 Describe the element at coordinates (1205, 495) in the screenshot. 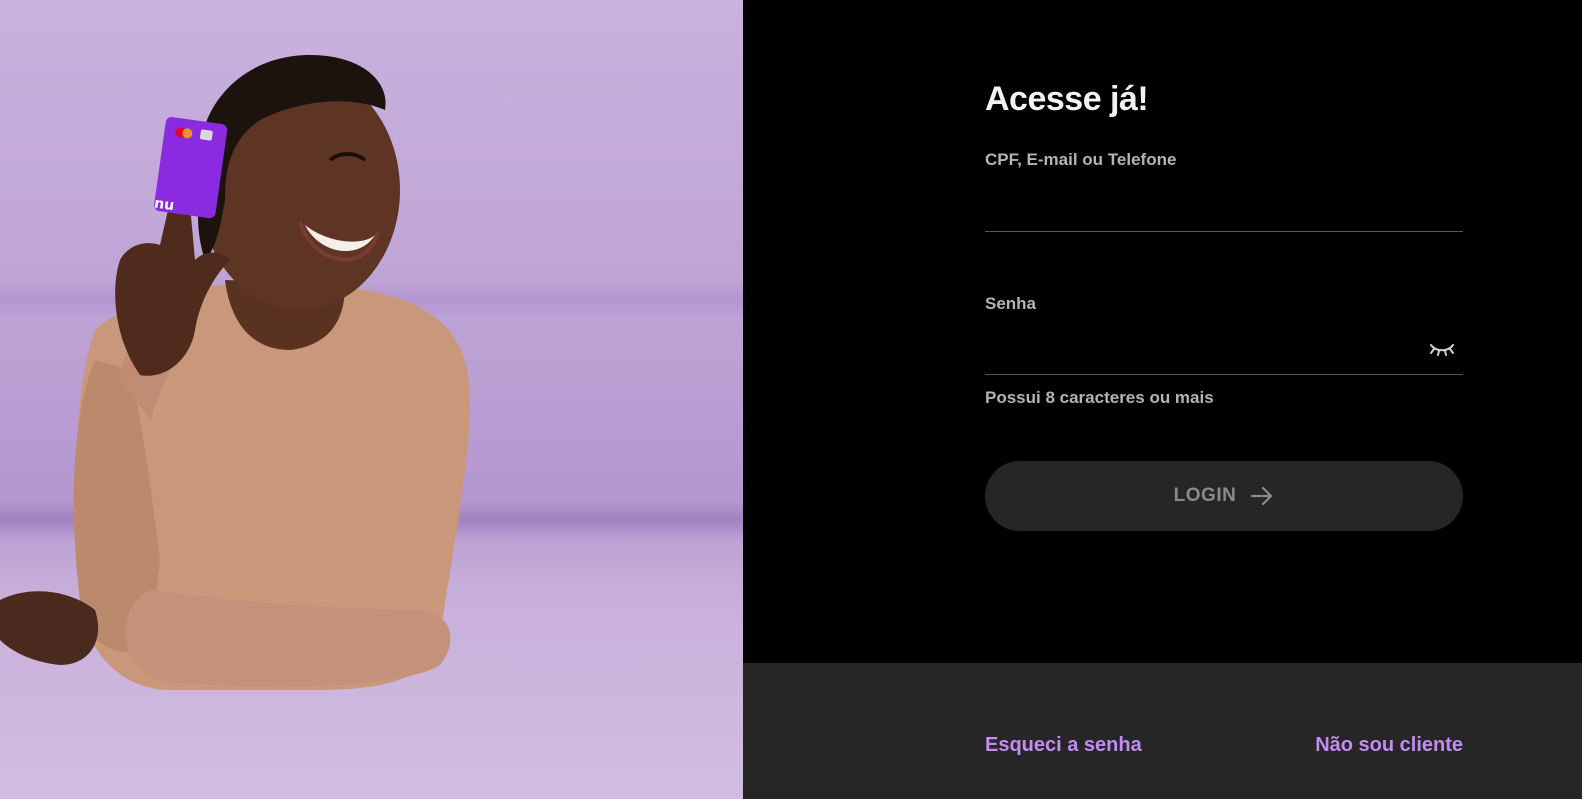

I see `login-button-label: LOGIN` at that location.